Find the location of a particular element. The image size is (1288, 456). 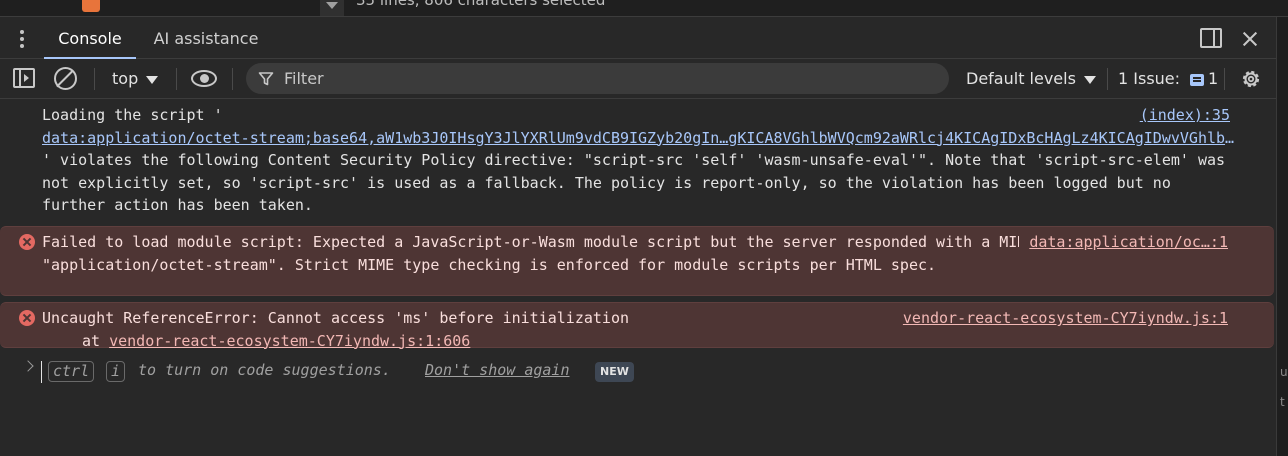

message-source-link: vendor-react-ecosystem-CY7iyndw.js:1 is located at coordinates (1060, 318).